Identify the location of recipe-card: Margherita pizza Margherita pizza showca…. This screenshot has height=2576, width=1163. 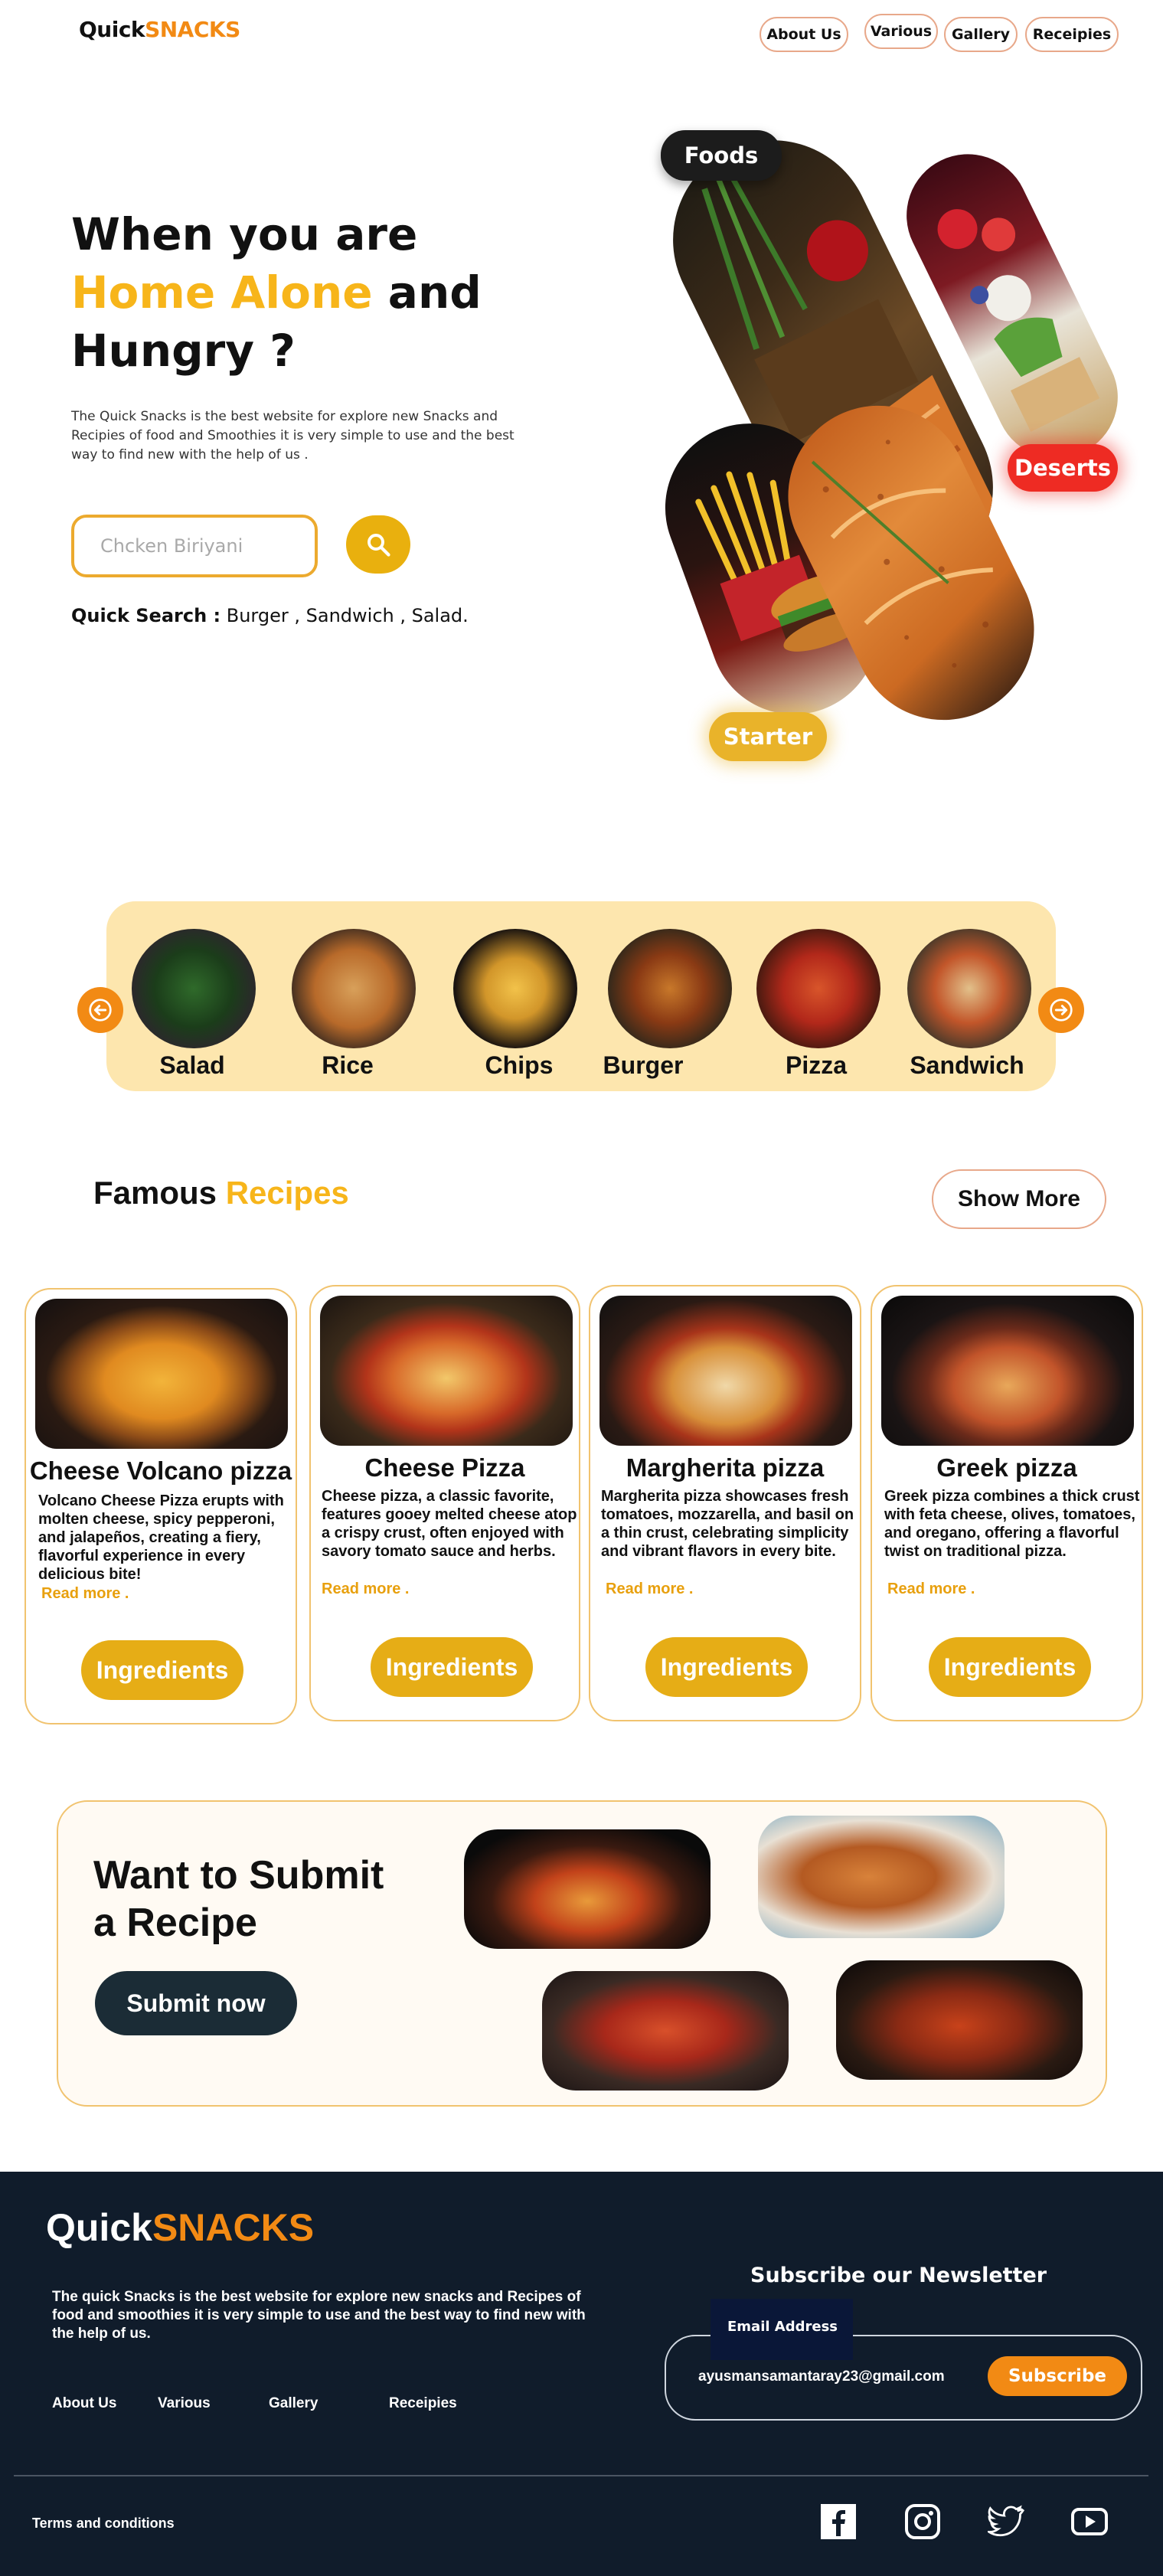
(725, 1503).